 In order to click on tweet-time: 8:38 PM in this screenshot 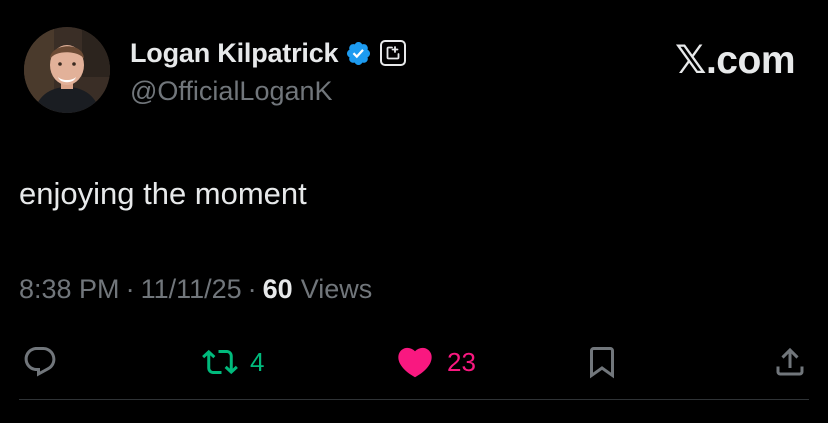, I will do `click(69, 289)`.